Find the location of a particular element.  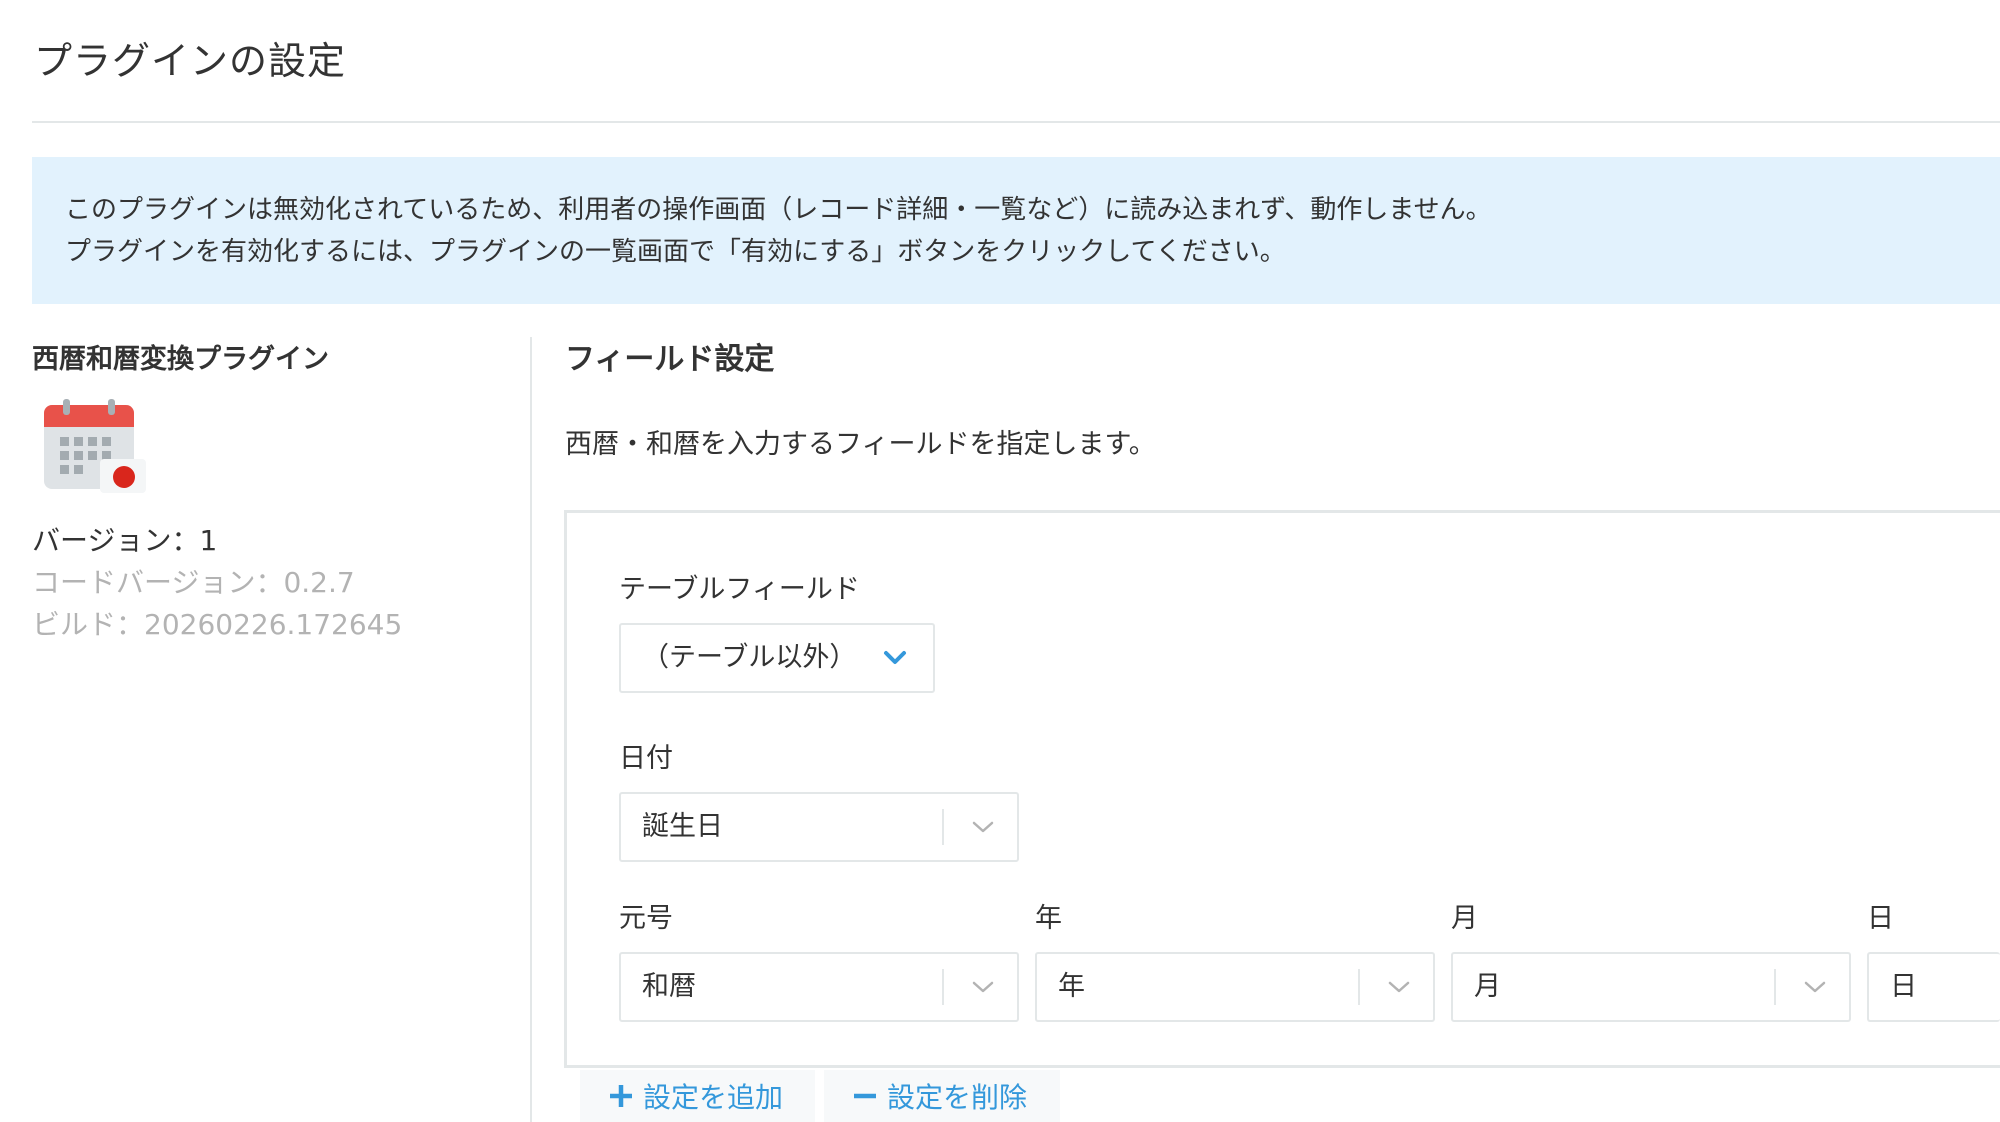

era-label: 元号 is located at coordinates (646, 918).